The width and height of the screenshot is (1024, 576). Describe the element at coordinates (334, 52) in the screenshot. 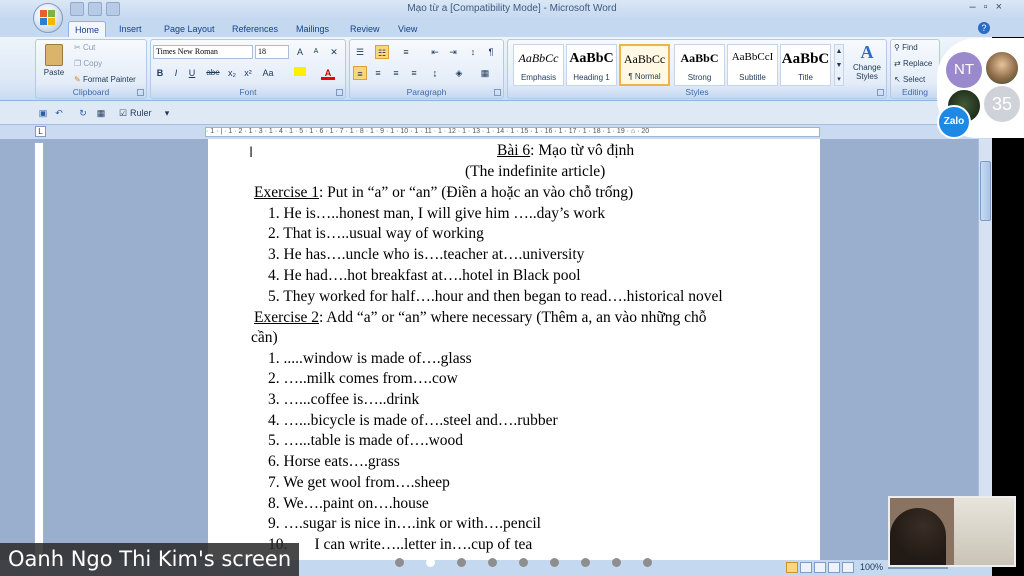

I see `clear-format-icon: ✕` at that location.